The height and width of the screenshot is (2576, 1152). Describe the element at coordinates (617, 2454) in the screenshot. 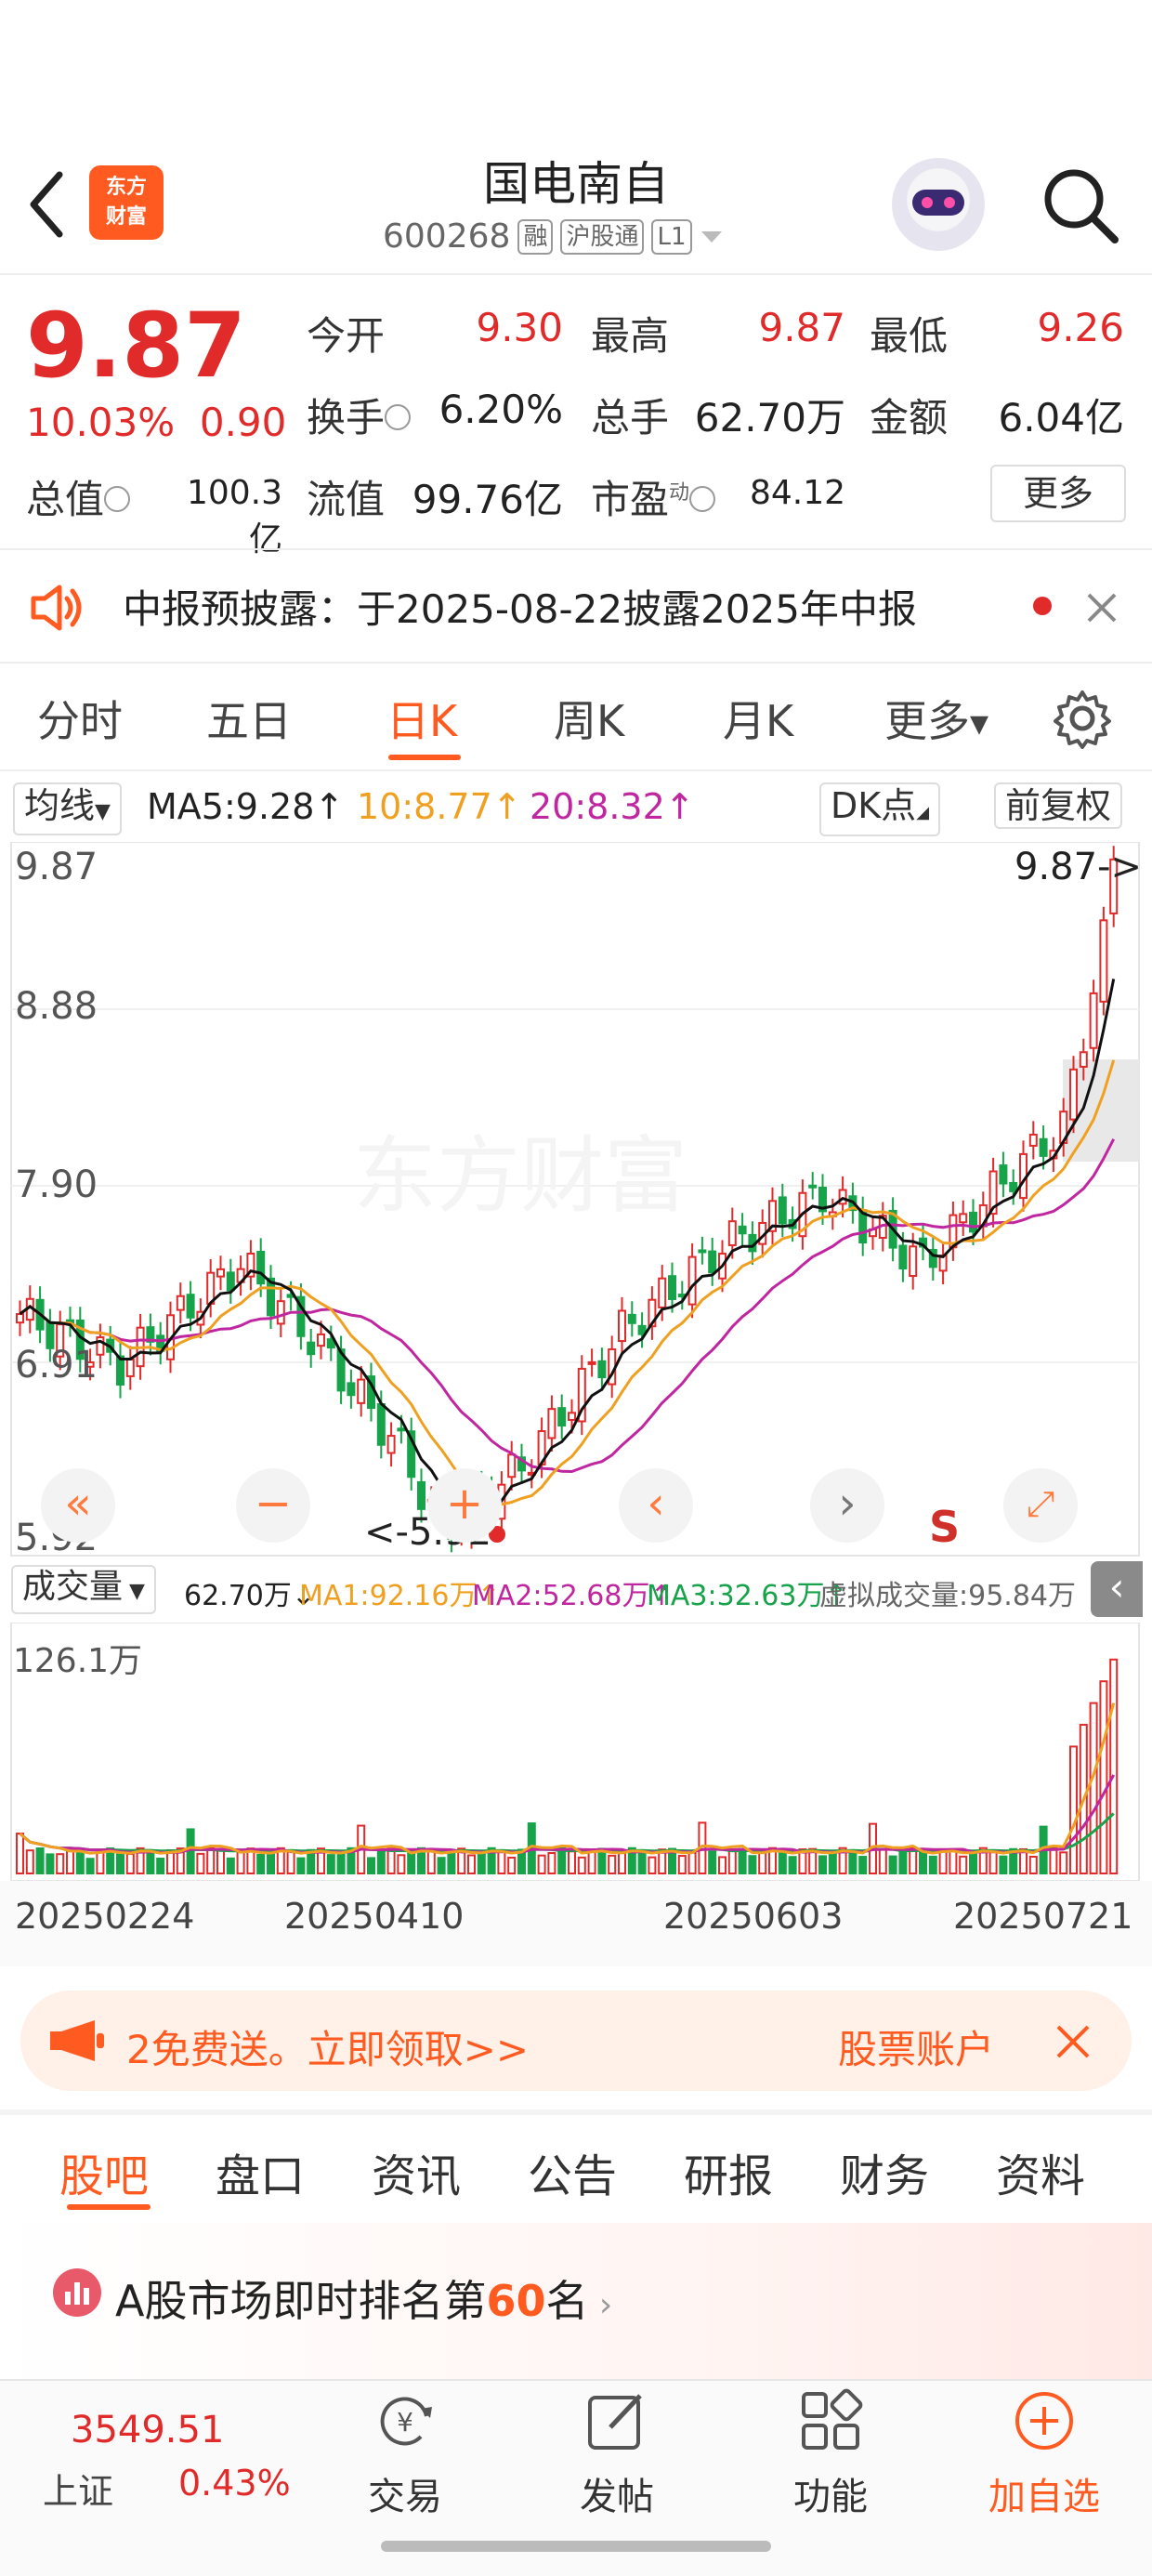

I see `nav-post: 发帖` at that location.